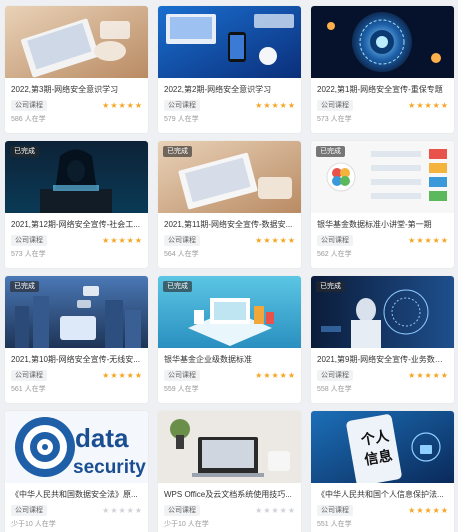 The height and width of the screenshot is (532, 458). Describe the element at coordinates (334, 524) in the screenshot. I see `learner-count: 551 人在学` at that location.